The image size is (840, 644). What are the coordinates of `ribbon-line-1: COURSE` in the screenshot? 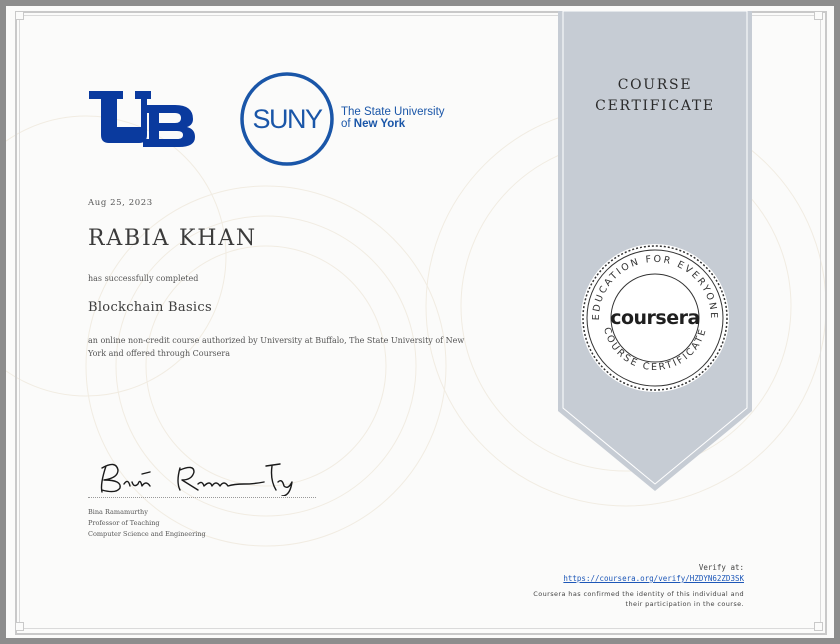 It's located at (655, 85).